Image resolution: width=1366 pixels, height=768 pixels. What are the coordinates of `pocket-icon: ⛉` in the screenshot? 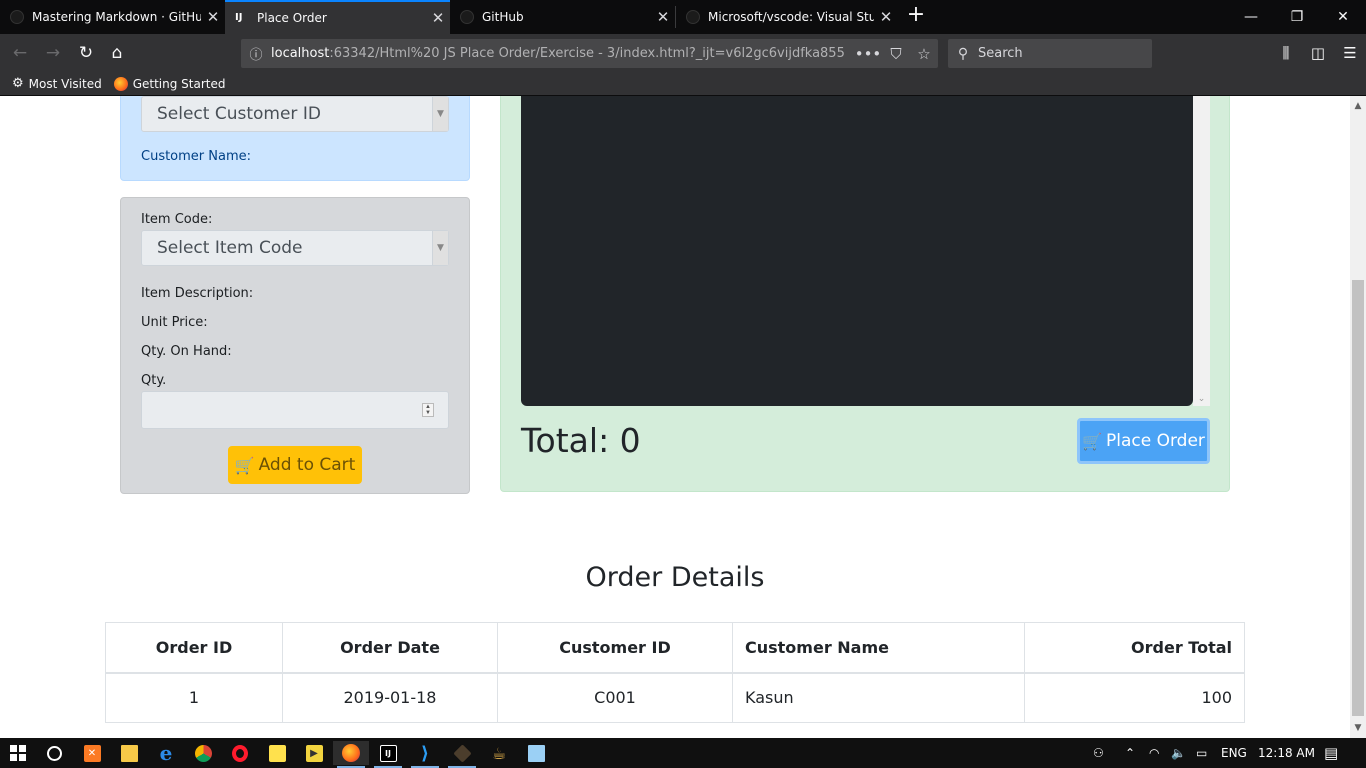 It's located at (896, 54).